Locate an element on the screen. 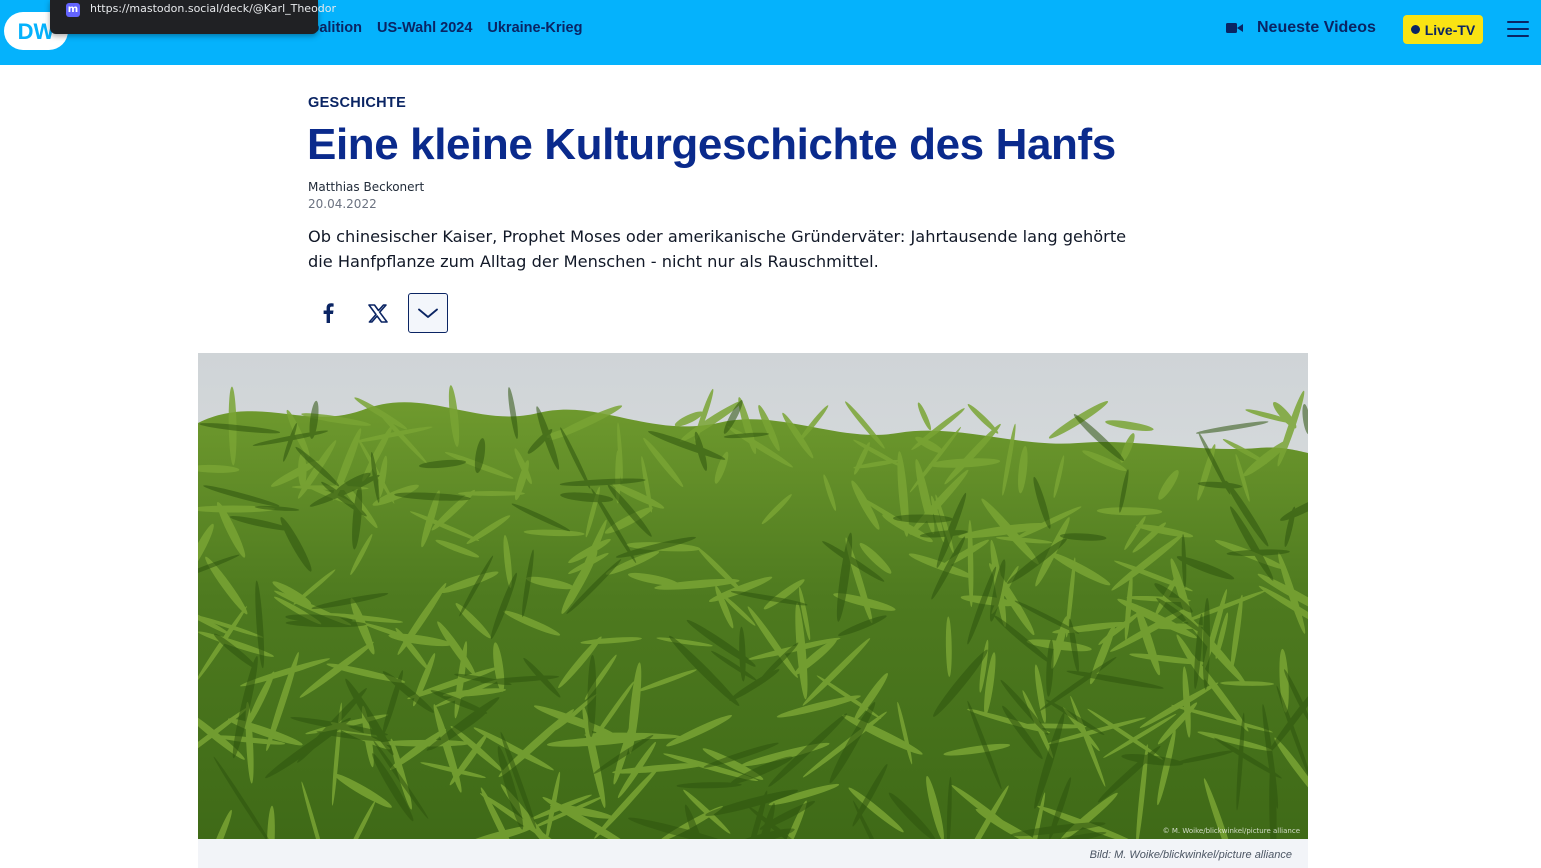 The width and height of the screenshot is (1541, 868). top-nav: Koalition US-Wahl 2024 Ukraine-Krieg is located at coordinates (441, 28).